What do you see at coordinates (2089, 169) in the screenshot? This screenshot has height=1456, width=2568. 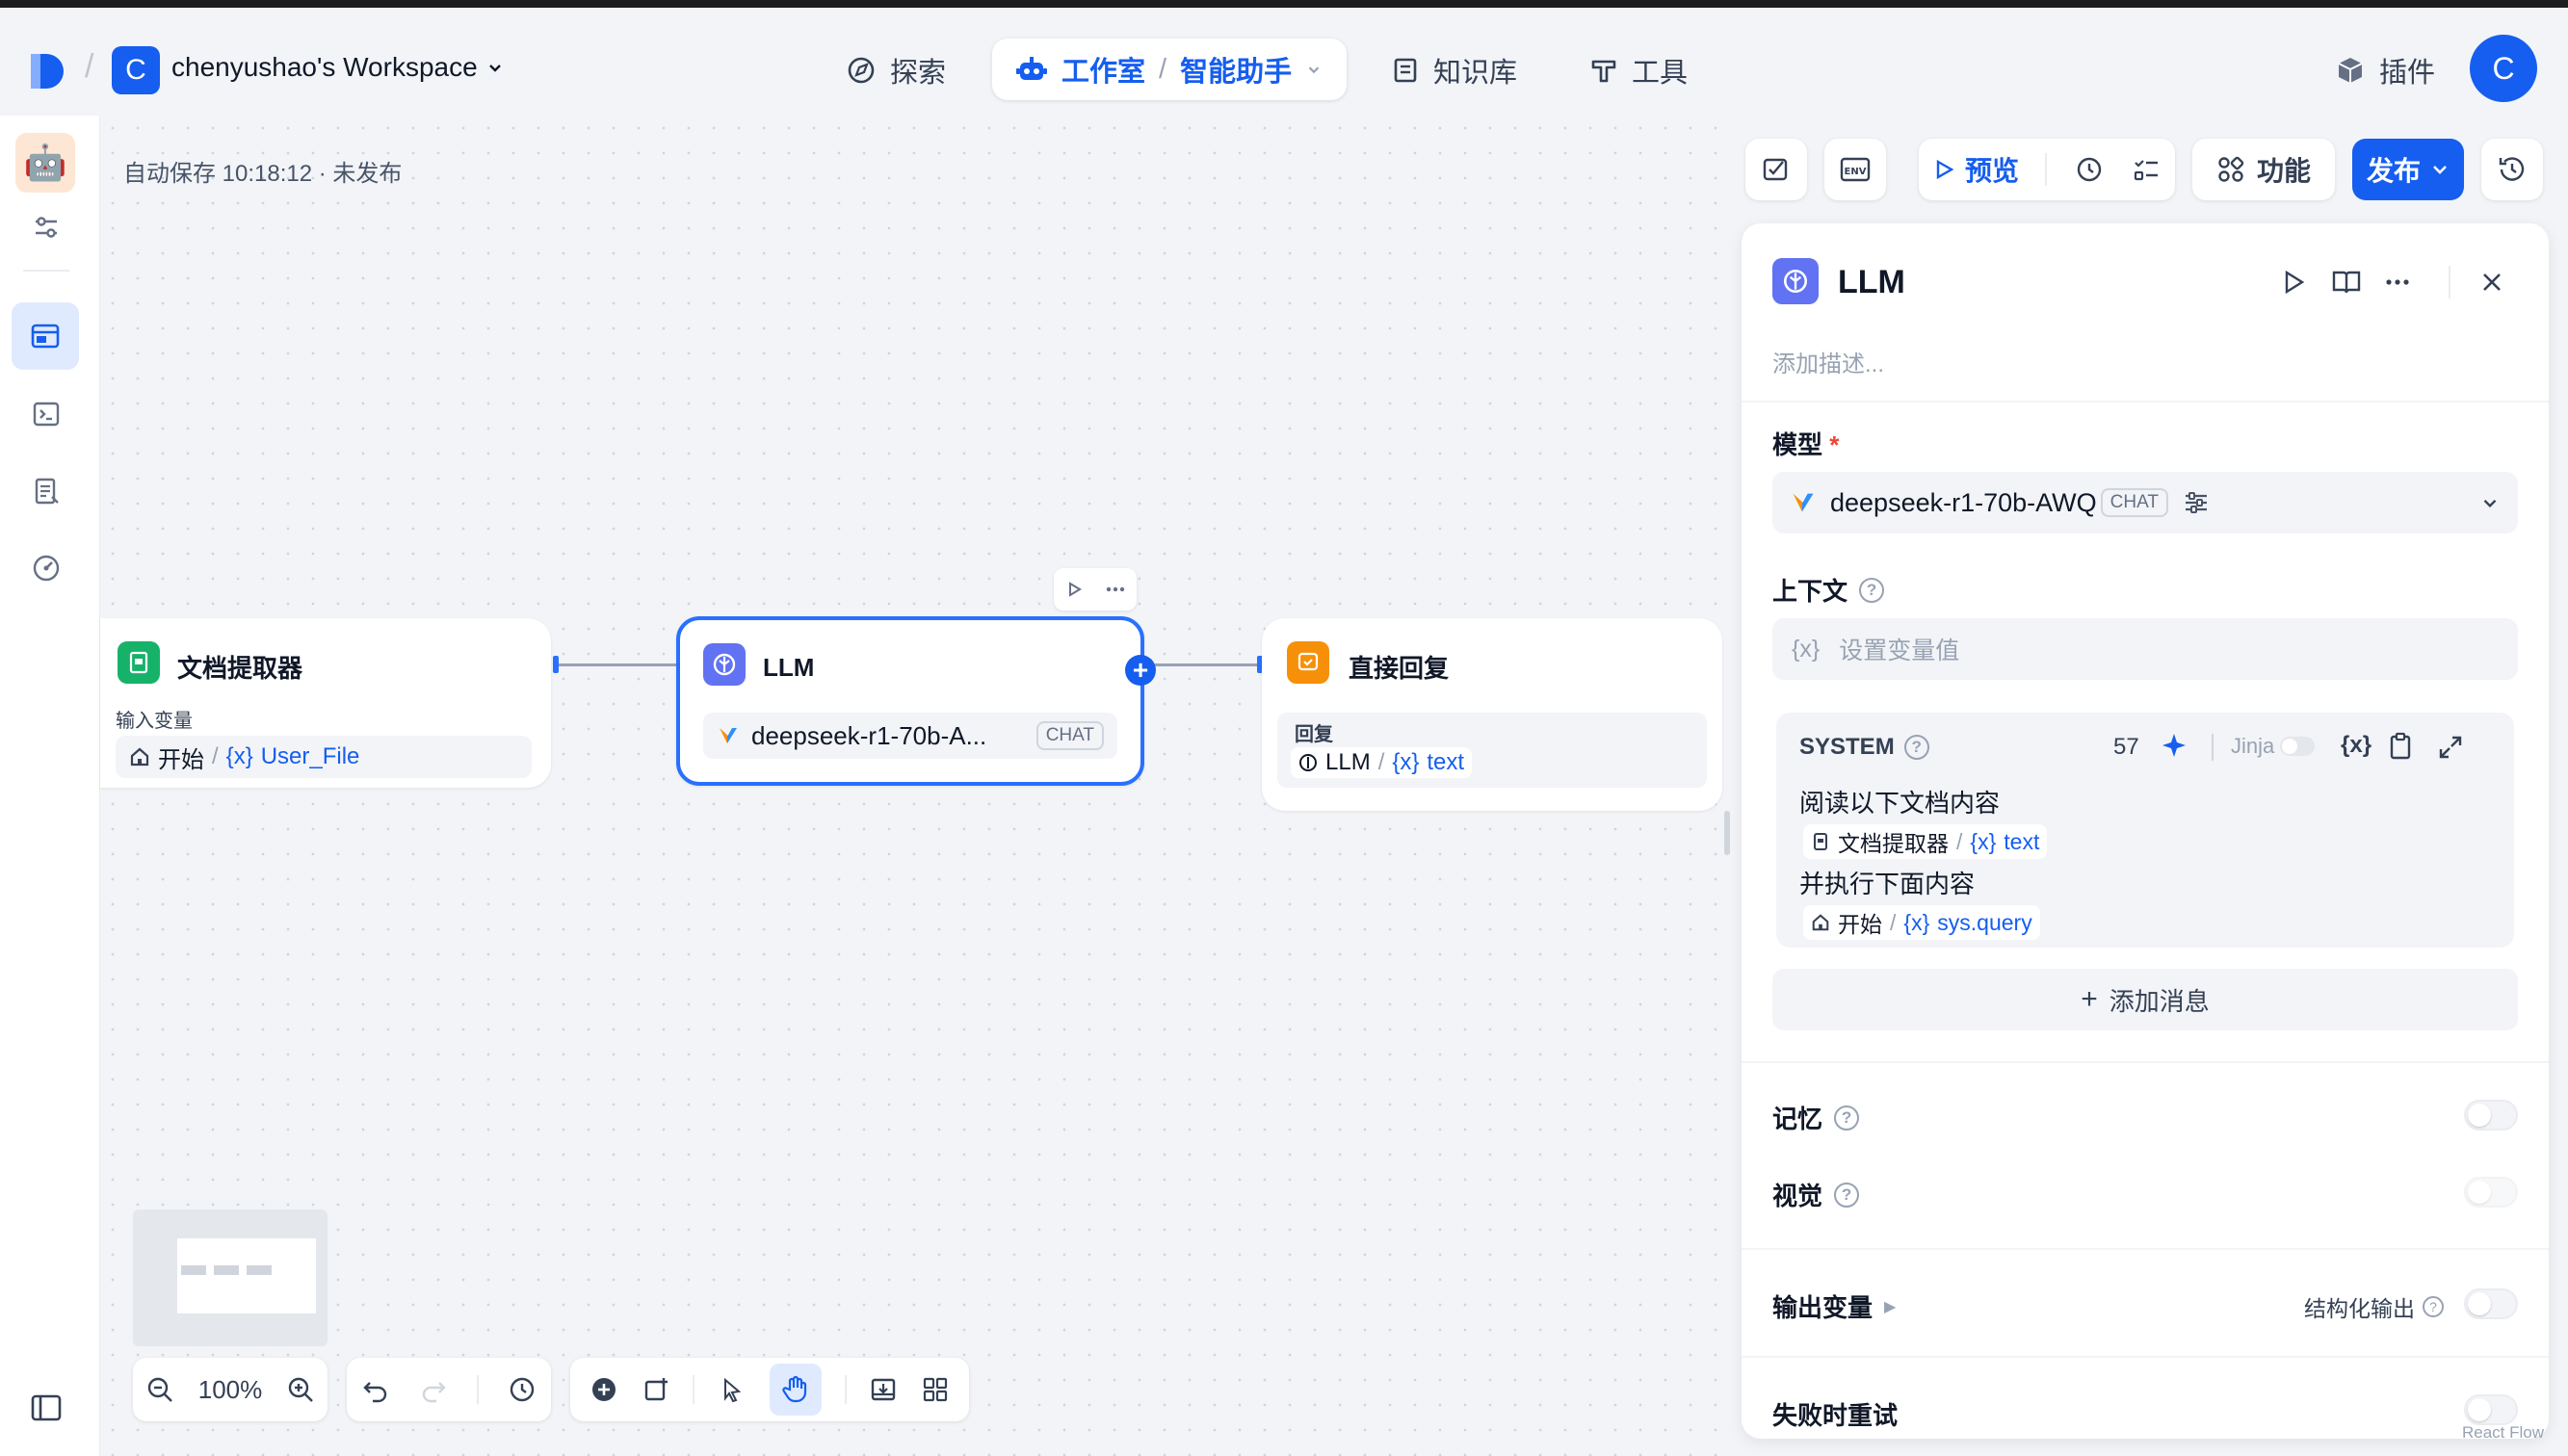 I see `run-history-icon` at bounding box center [2089, 169].